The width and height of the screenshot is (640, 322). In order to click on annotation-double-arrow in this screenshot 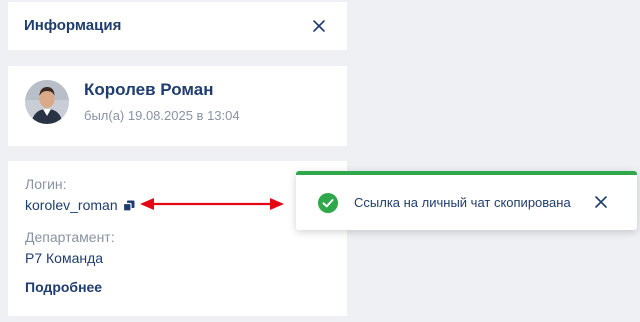, I will do `click(212, 204)`.